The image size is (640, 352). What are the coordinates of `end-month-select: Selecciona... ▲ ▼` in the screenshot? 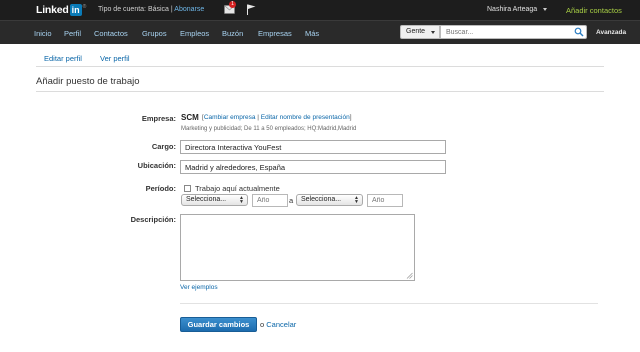 It's located at (329, 200).